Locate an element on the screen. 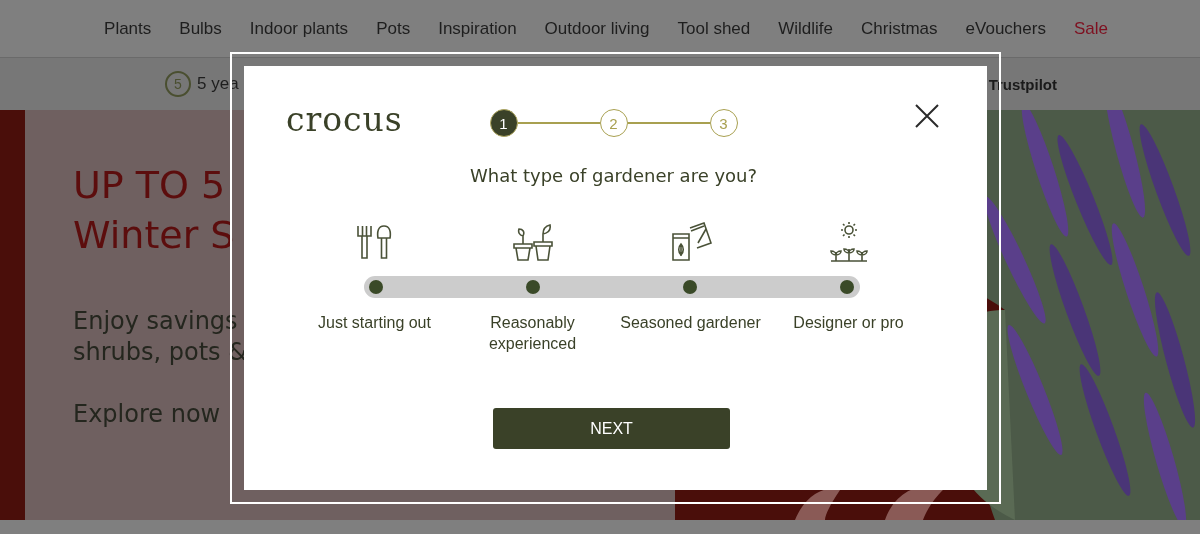  nav-link: Bulbs is located at coordinates (200, 28).